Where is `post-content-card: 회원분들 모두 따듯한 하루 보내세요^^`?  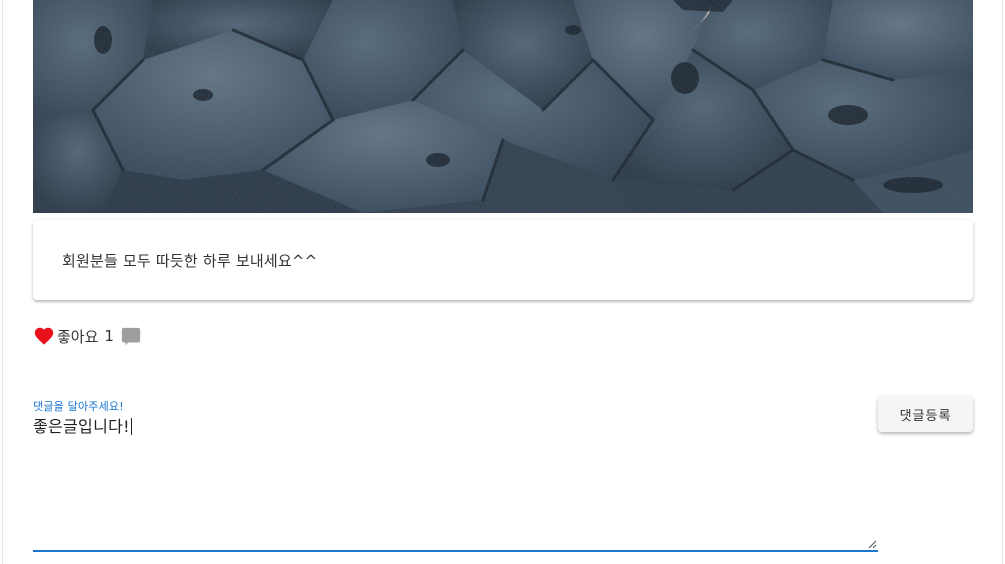
post-content-card: 회원분들 모두 따듯한 하루 보내세요^^ is located at coordinates (503, 260).